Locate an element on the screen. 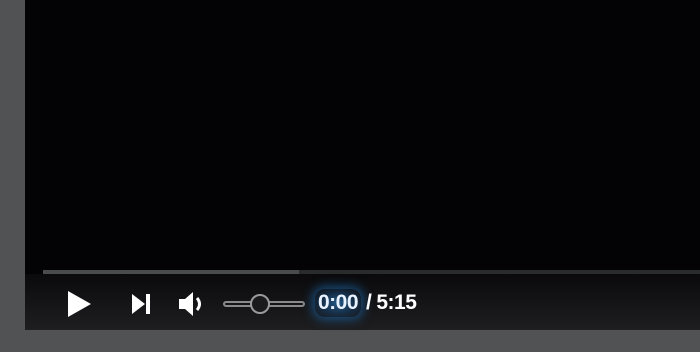 This screenshot has width=700, height=352. current-time: 0:00 is located at coordinates (338, 303).